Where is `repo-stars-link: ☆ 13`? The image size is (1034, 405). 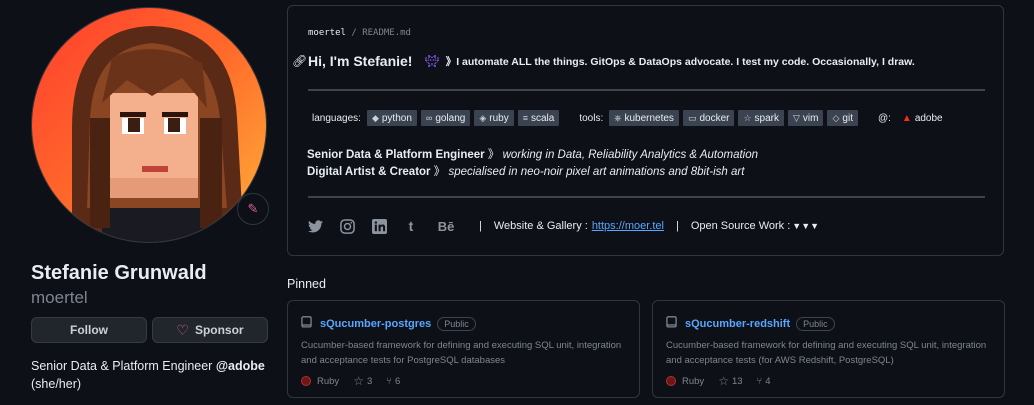 repo-stars-link: ☆ 13 is located at coordinates (730, 381).